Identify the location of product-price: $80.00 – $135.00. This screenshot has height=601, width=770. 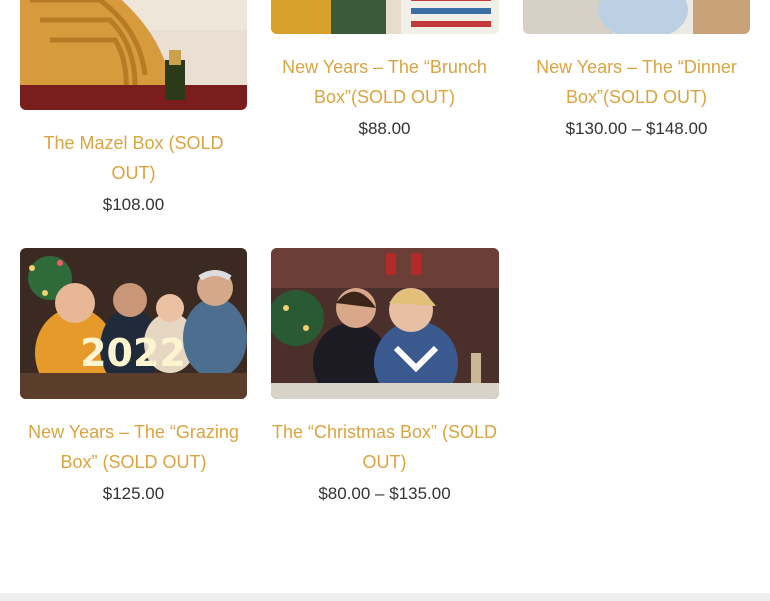
(384, 493).